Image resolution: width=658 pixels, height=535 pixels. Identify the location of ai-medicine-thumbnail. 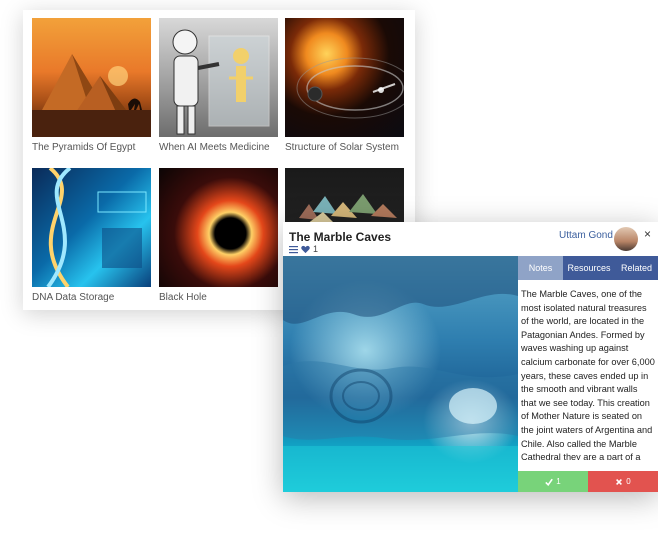
(218, 77).